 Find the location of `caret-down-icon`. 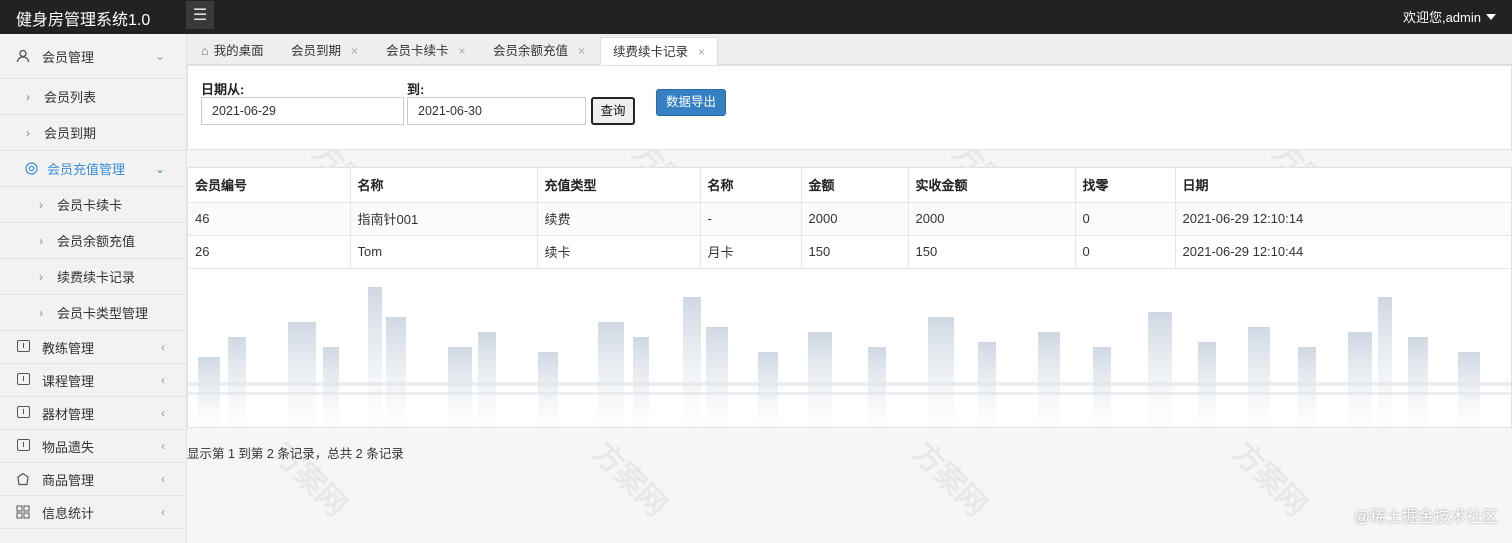

caret-down-icon is located at coordinates (1491, 17).